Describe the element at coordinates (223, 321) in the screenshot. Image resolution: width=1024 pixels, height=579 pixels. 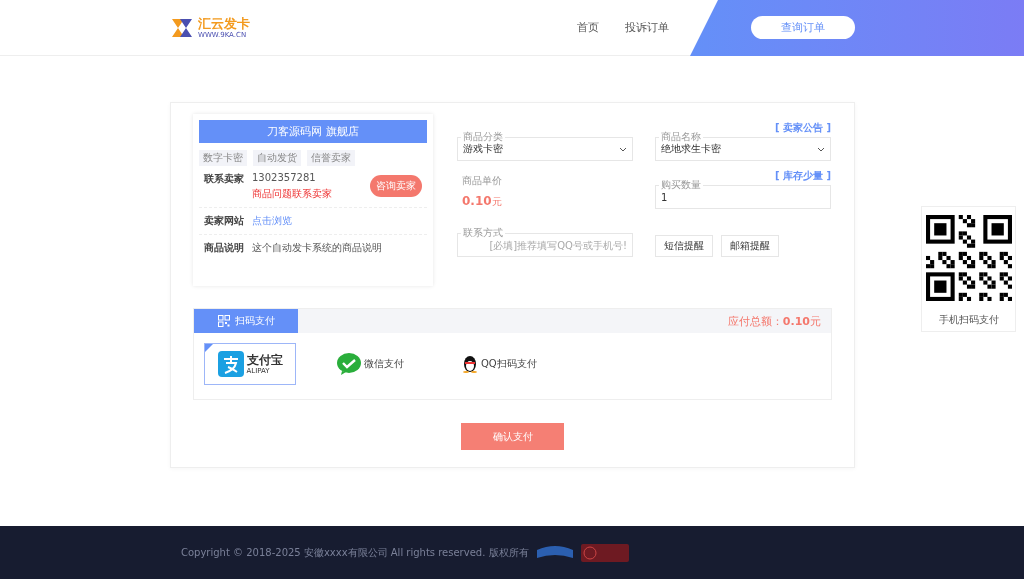
I see `qr-code-icon` at that location.